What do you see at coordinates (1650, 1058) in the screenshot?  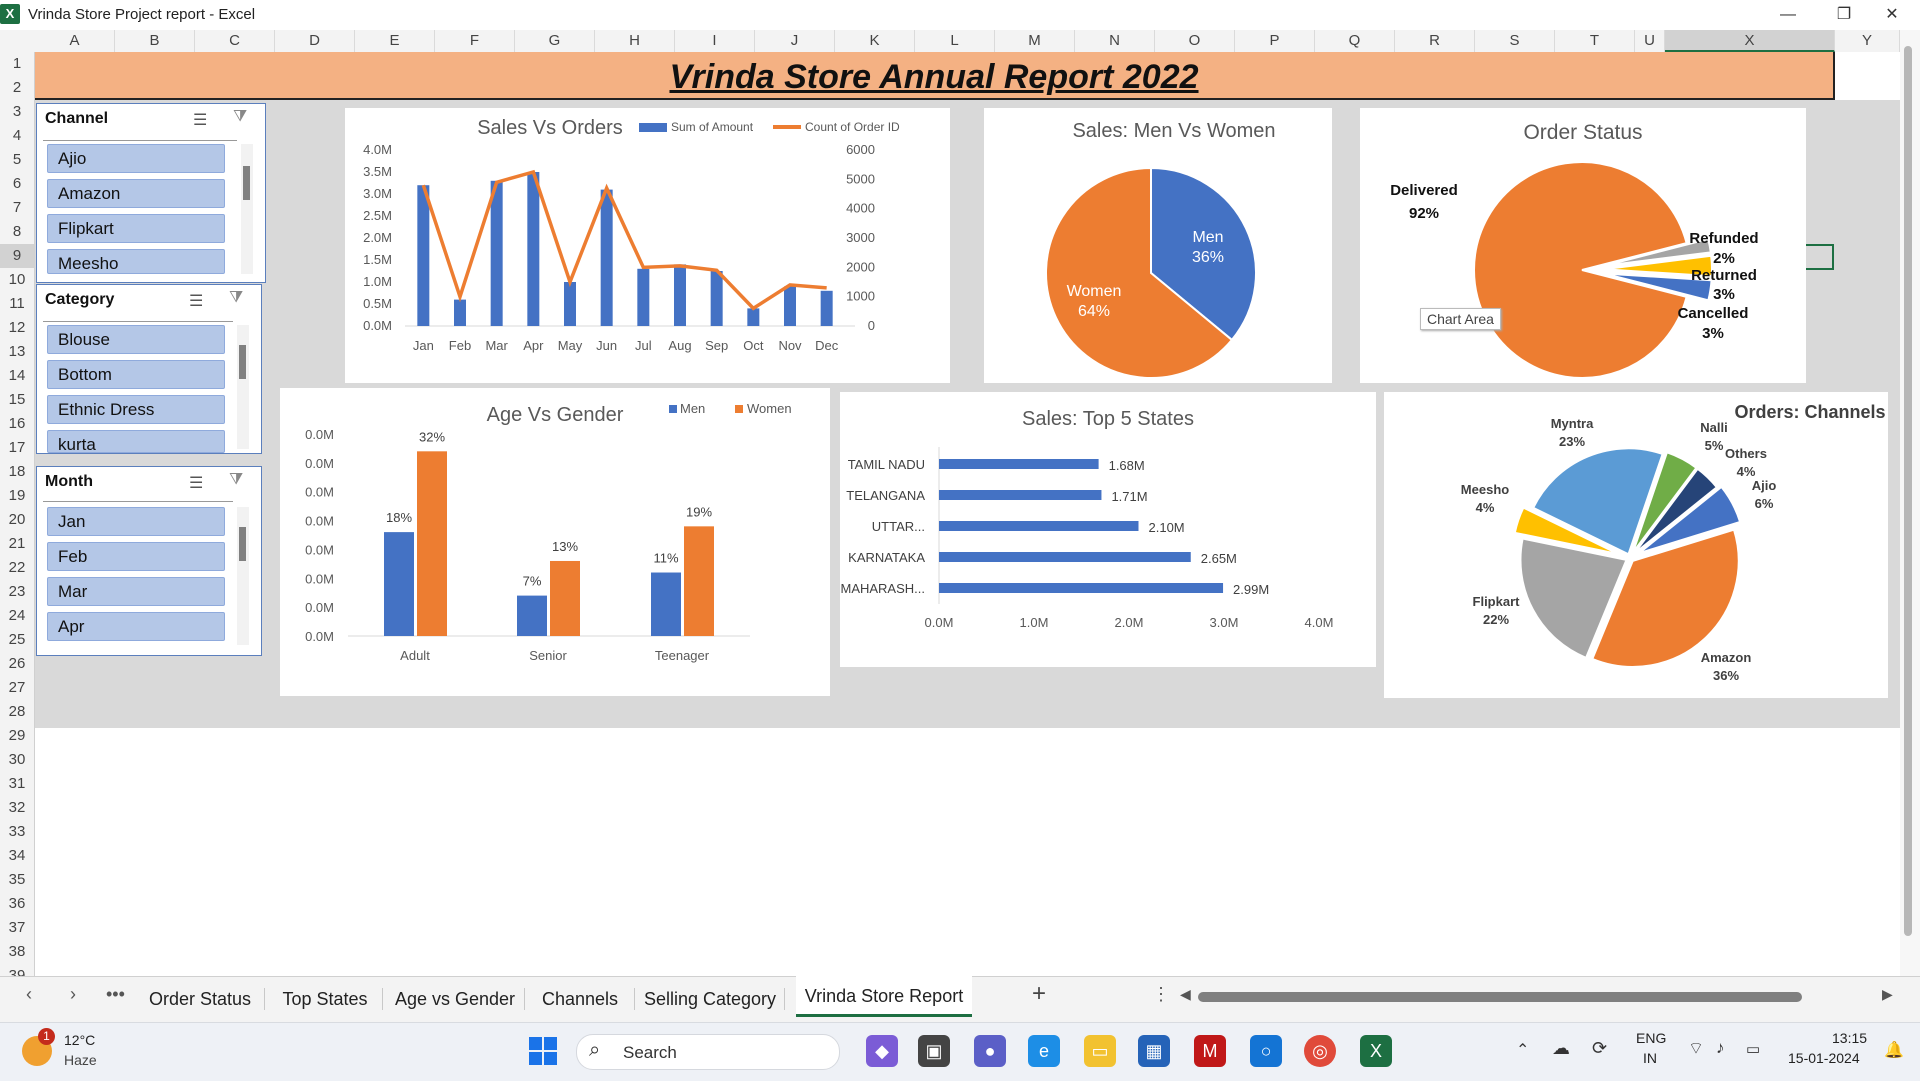 I see `region-label: IN` at bounding box center [1650, 1058].